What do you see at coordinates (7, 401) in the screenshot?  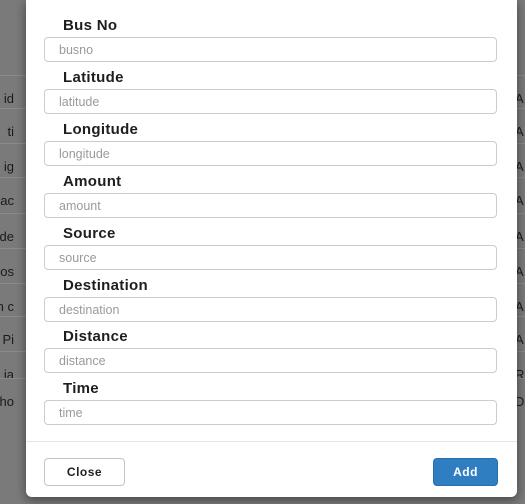 I see `background-cell: ho` at bounding box center [7, 401].